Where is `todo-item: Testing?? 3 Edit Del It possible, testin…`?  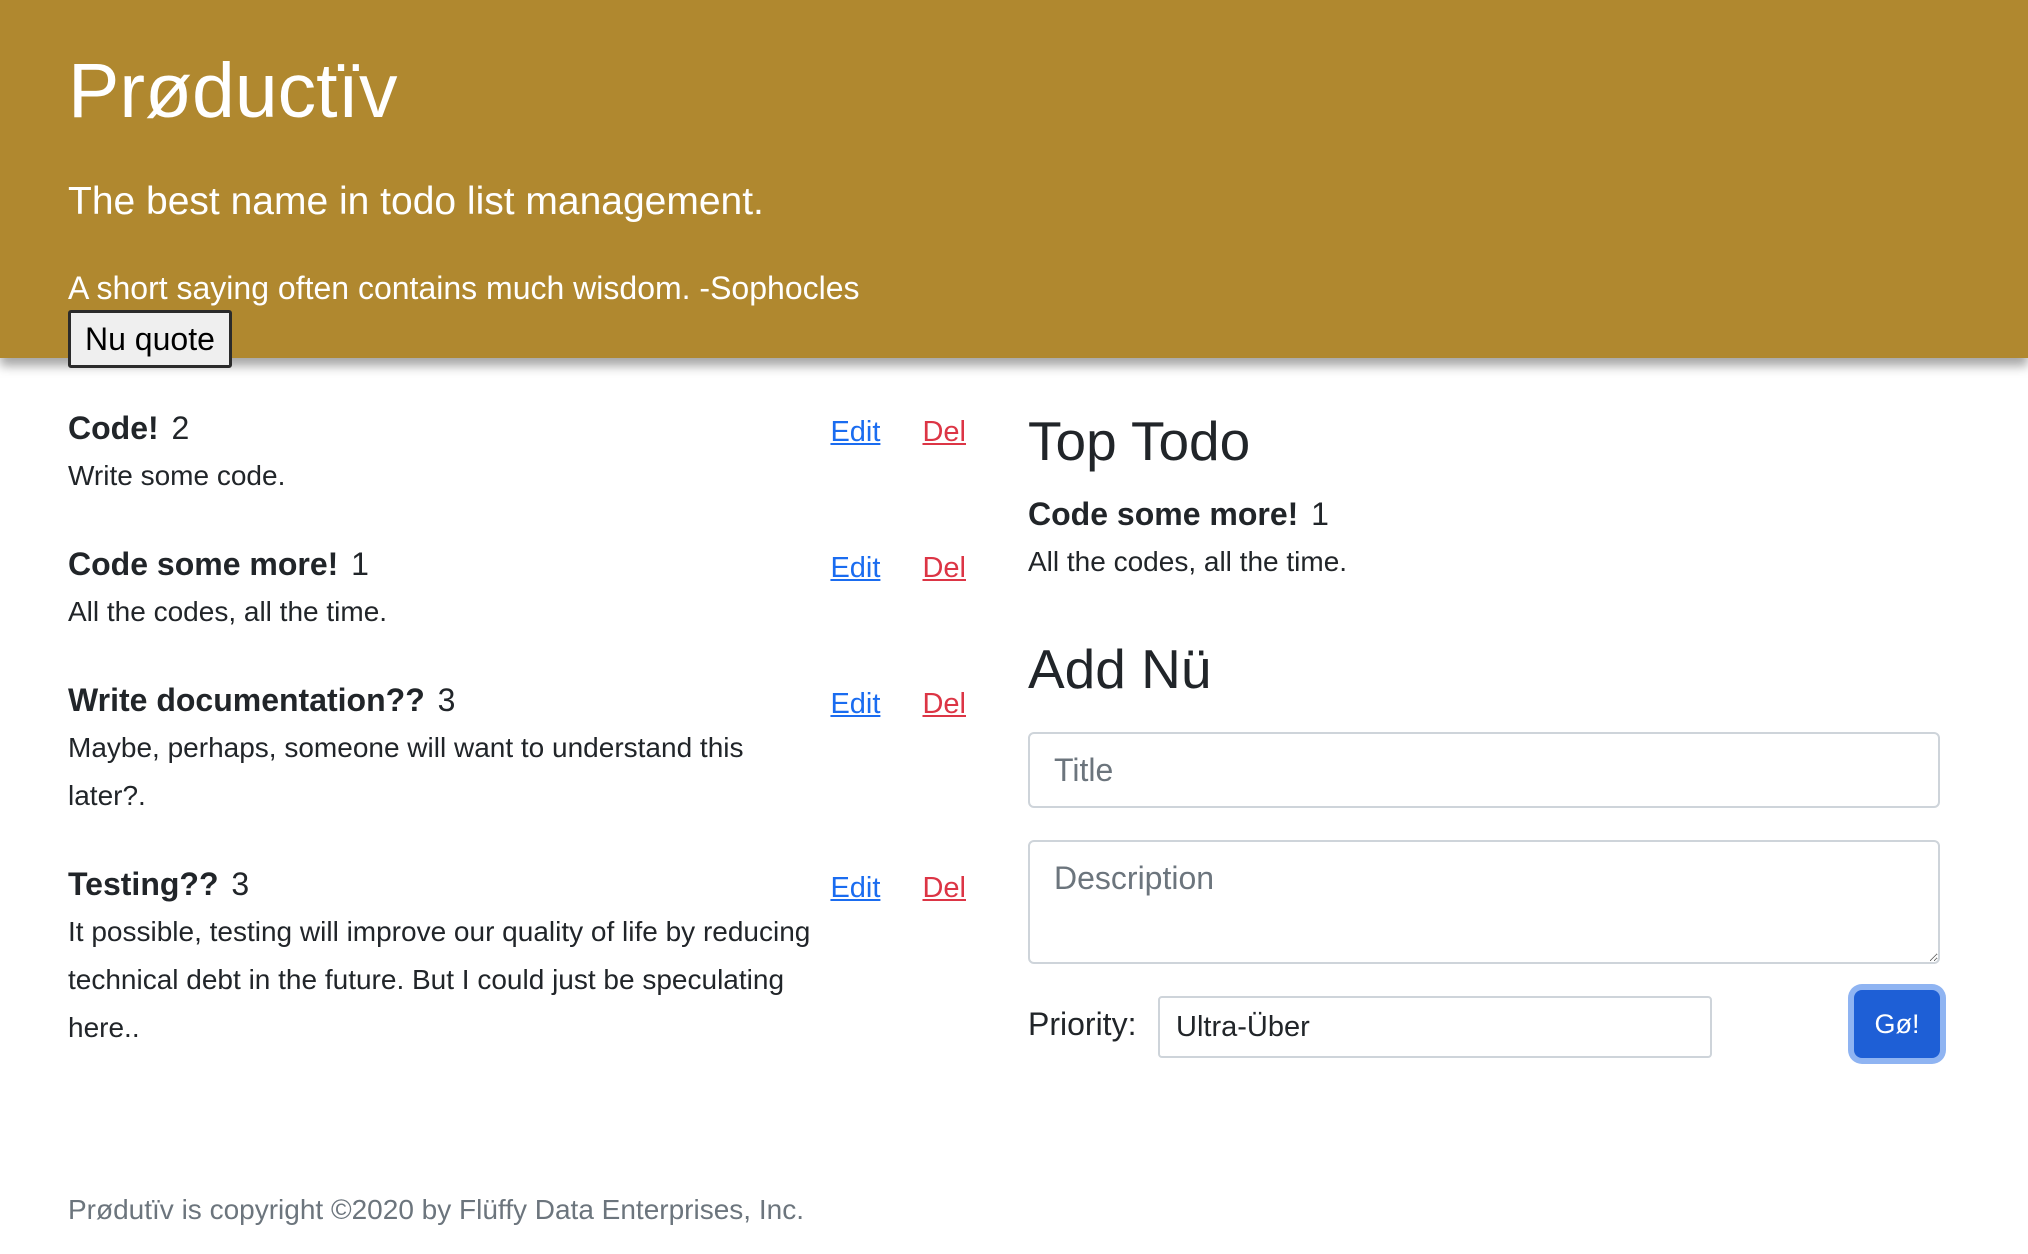
todo-item: Testing?? 3 Edit Del It possible, testin… is located at coordinates (517, 958).